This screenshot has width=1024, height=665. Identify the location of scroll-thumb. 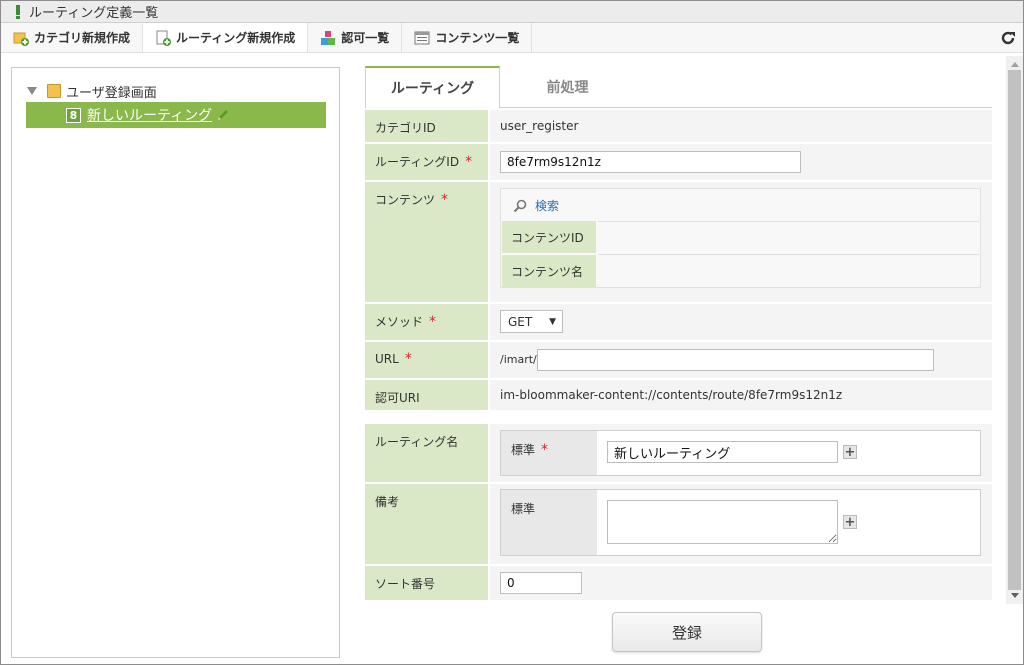
(1014, 330).